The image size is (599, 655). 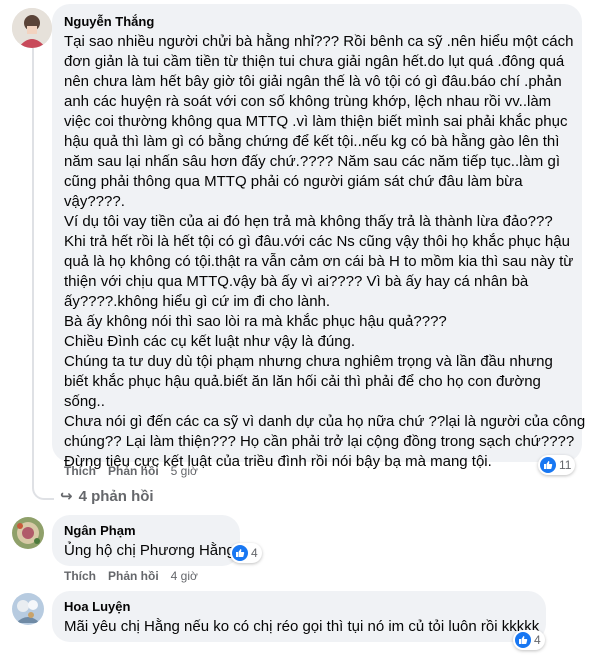 What do you see at coordinates (146, 531) in the screenshot?
I see `comment-author: Ngân Phạm` at bounding box center [146, 531].